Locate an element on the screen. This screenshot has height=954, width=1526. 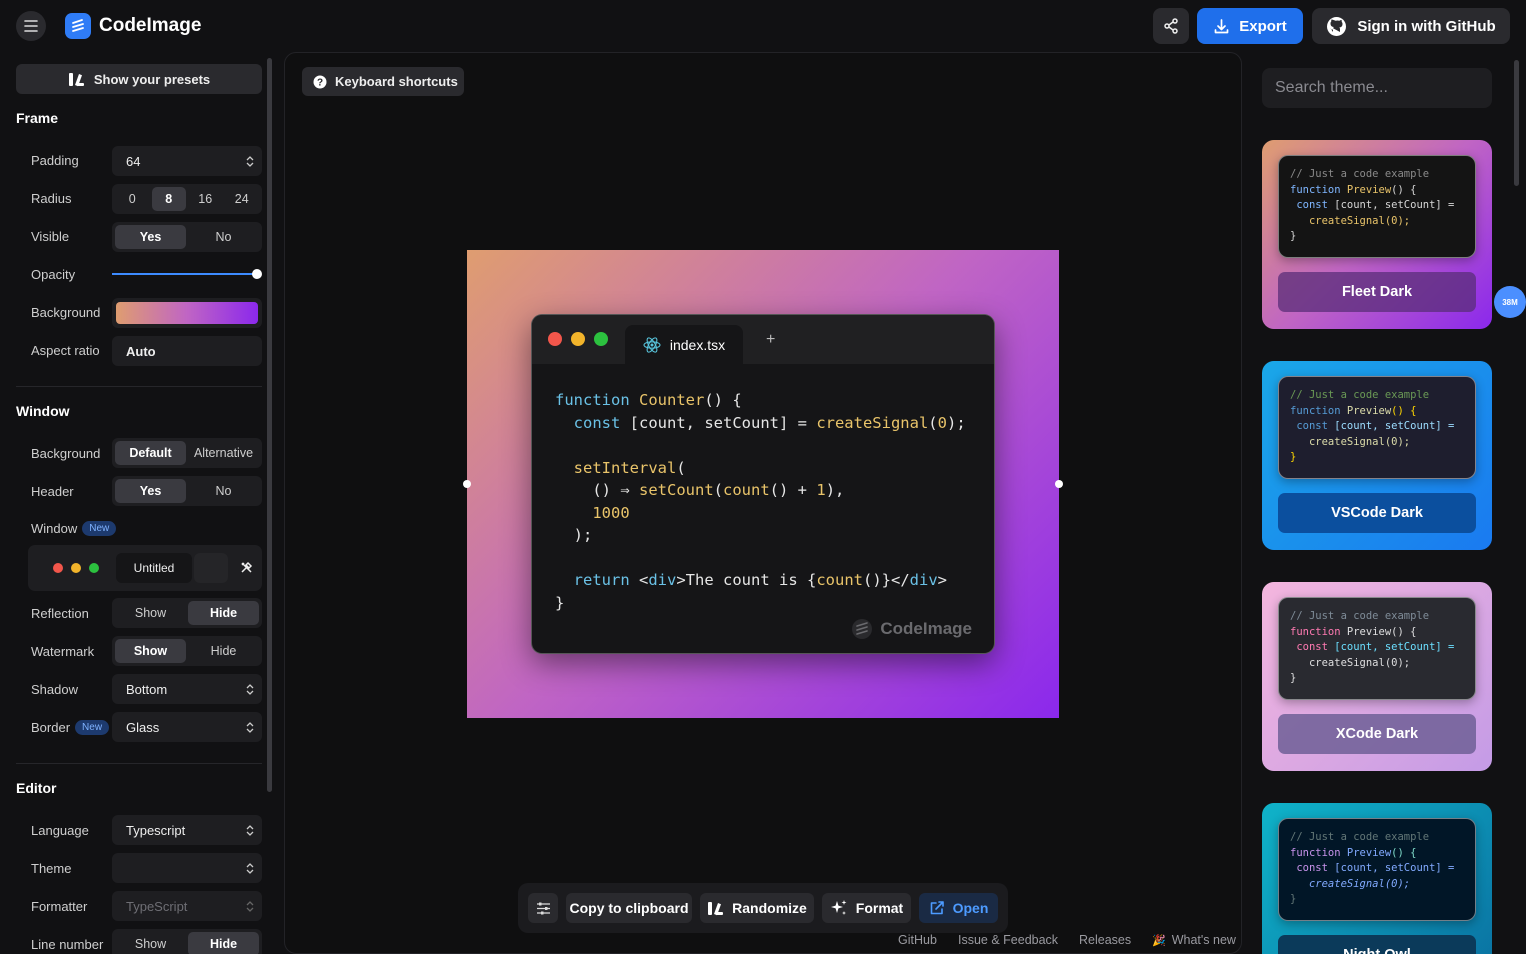
footer-github-link: GitHub is located at coordinates (917, 940).